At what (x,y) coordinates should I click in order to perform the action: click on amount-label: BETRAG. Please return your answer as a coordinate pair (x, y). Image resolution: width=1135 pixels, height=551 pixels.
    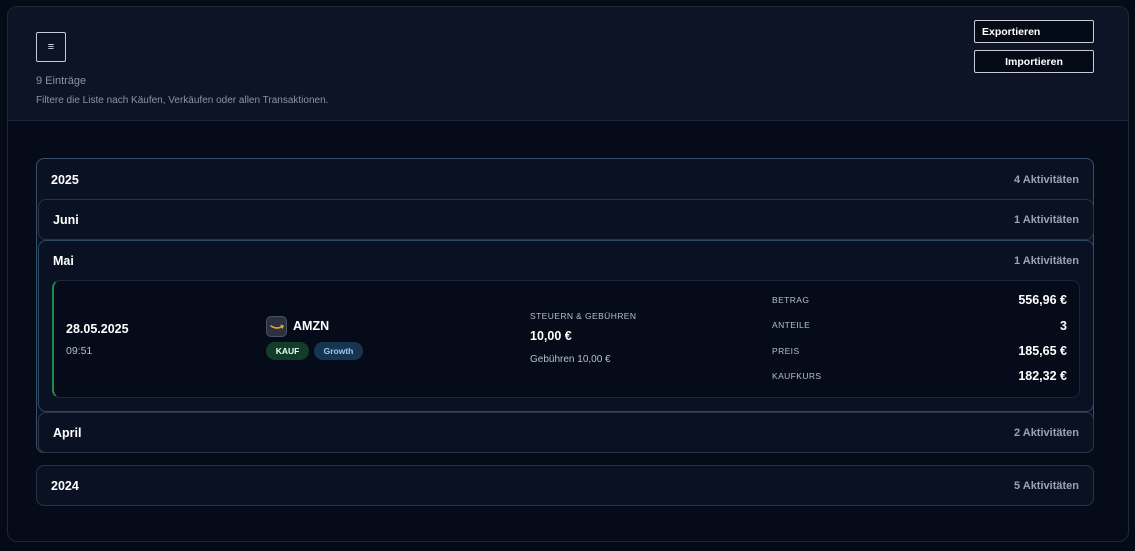
    Looking at the image, I should click on (791, 300).